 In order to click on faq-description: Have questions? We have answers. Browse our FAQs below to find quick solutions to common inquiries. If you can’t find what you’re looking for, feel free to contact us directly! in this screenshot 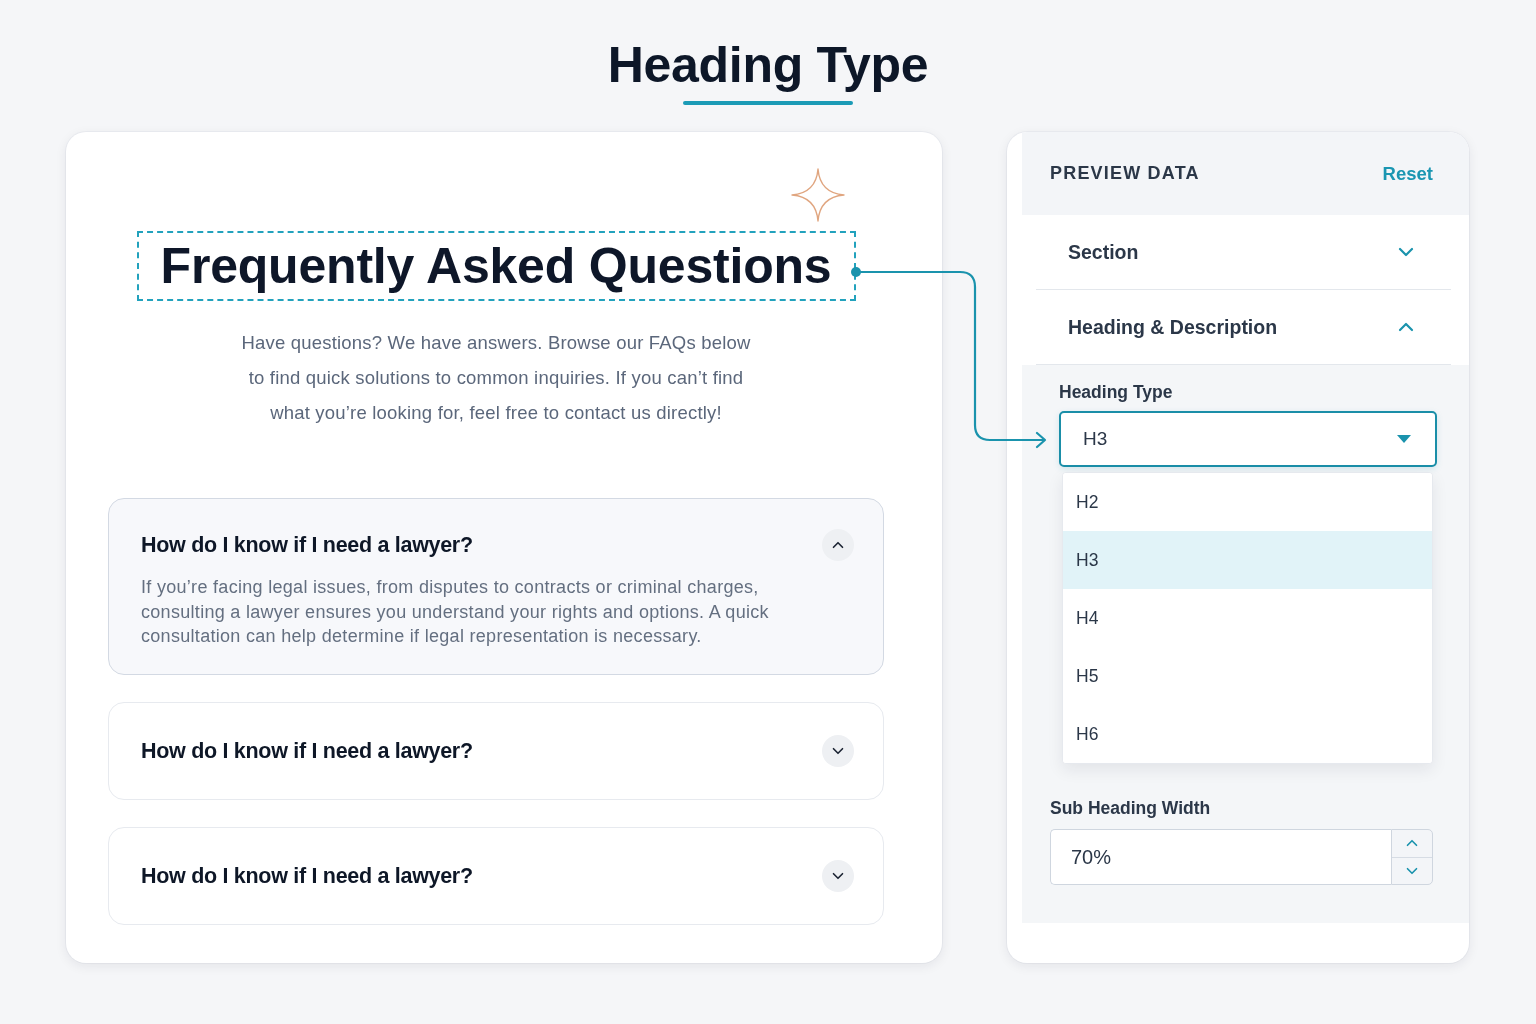, I will do `click(496, 378)`.